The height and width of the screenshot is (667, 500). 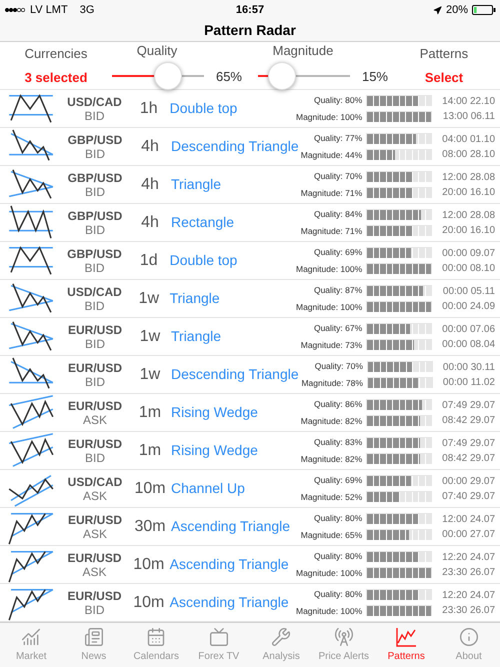 What do you see at coordinates (331, 155) in the screenshot?
I see `magnitude-label: Magnitude: 44%` at bounding box center [331, 155].